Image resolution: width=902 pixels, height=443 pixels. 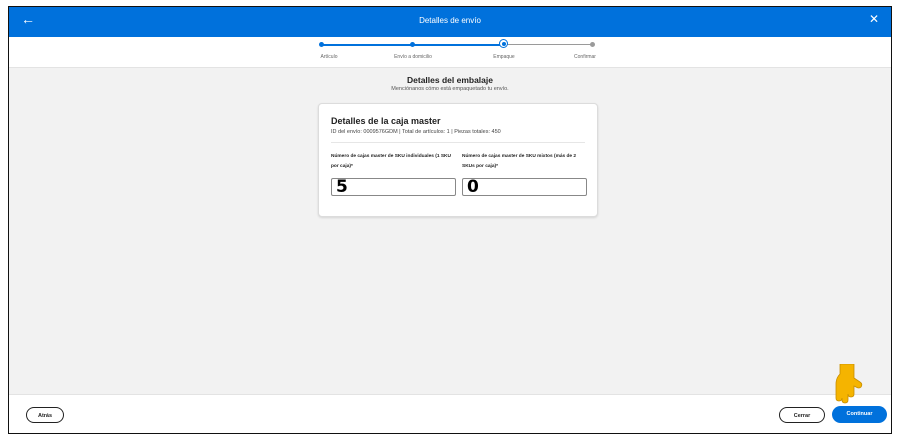 I want to click on step-connector, so click(x=548, y=44).